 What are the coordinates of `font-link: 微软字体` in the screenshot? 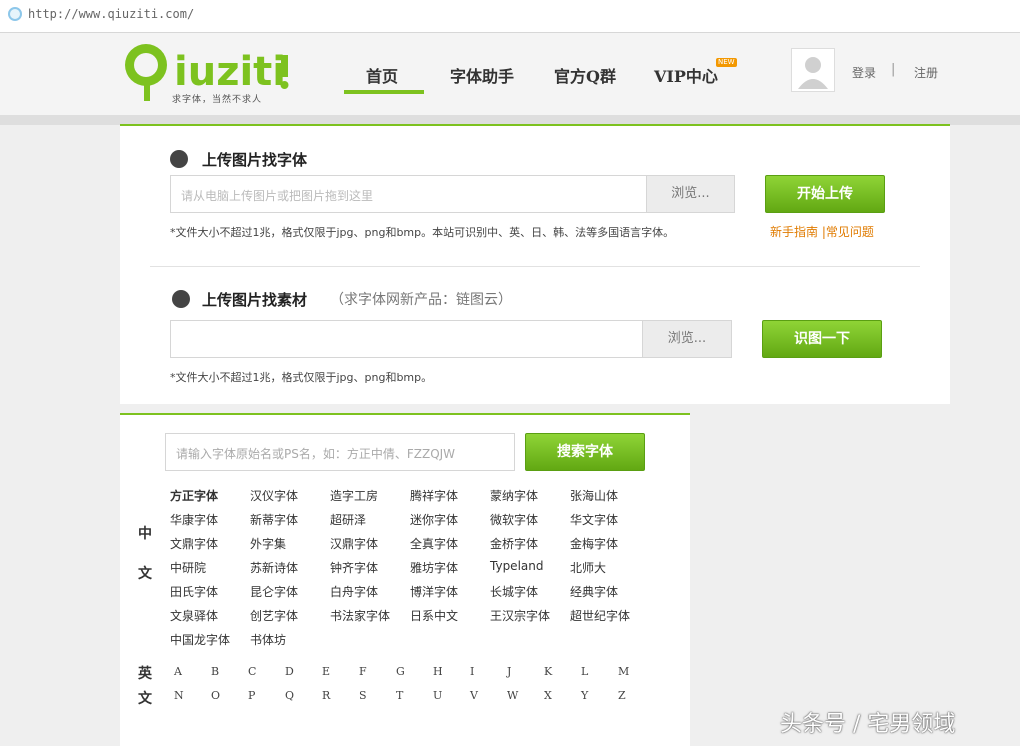 It's located at (514, 519).